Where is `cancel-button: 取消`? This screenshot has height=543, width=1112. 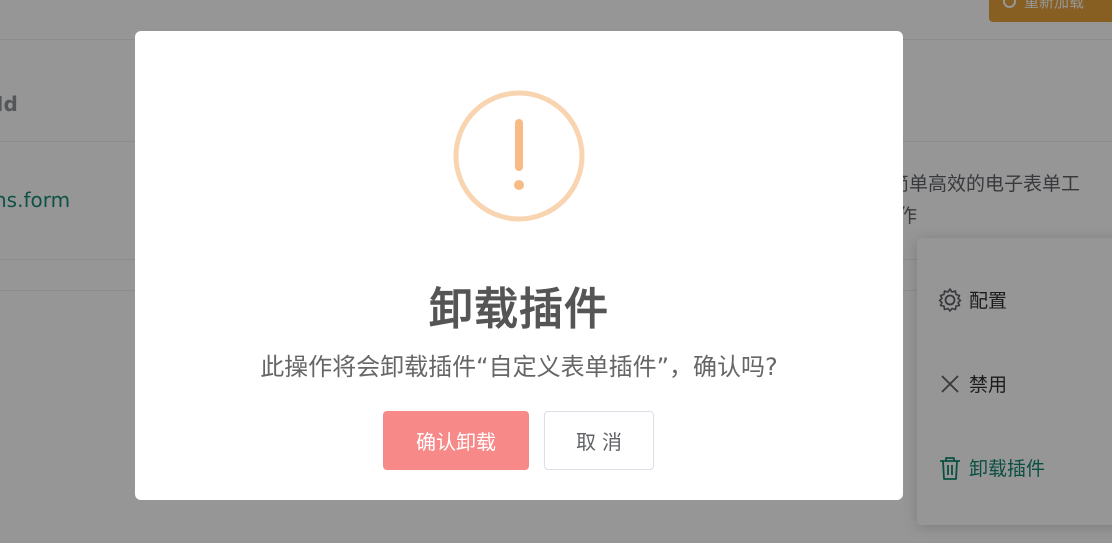
cancel-button: 取消 is located at coordinates (599, 440).